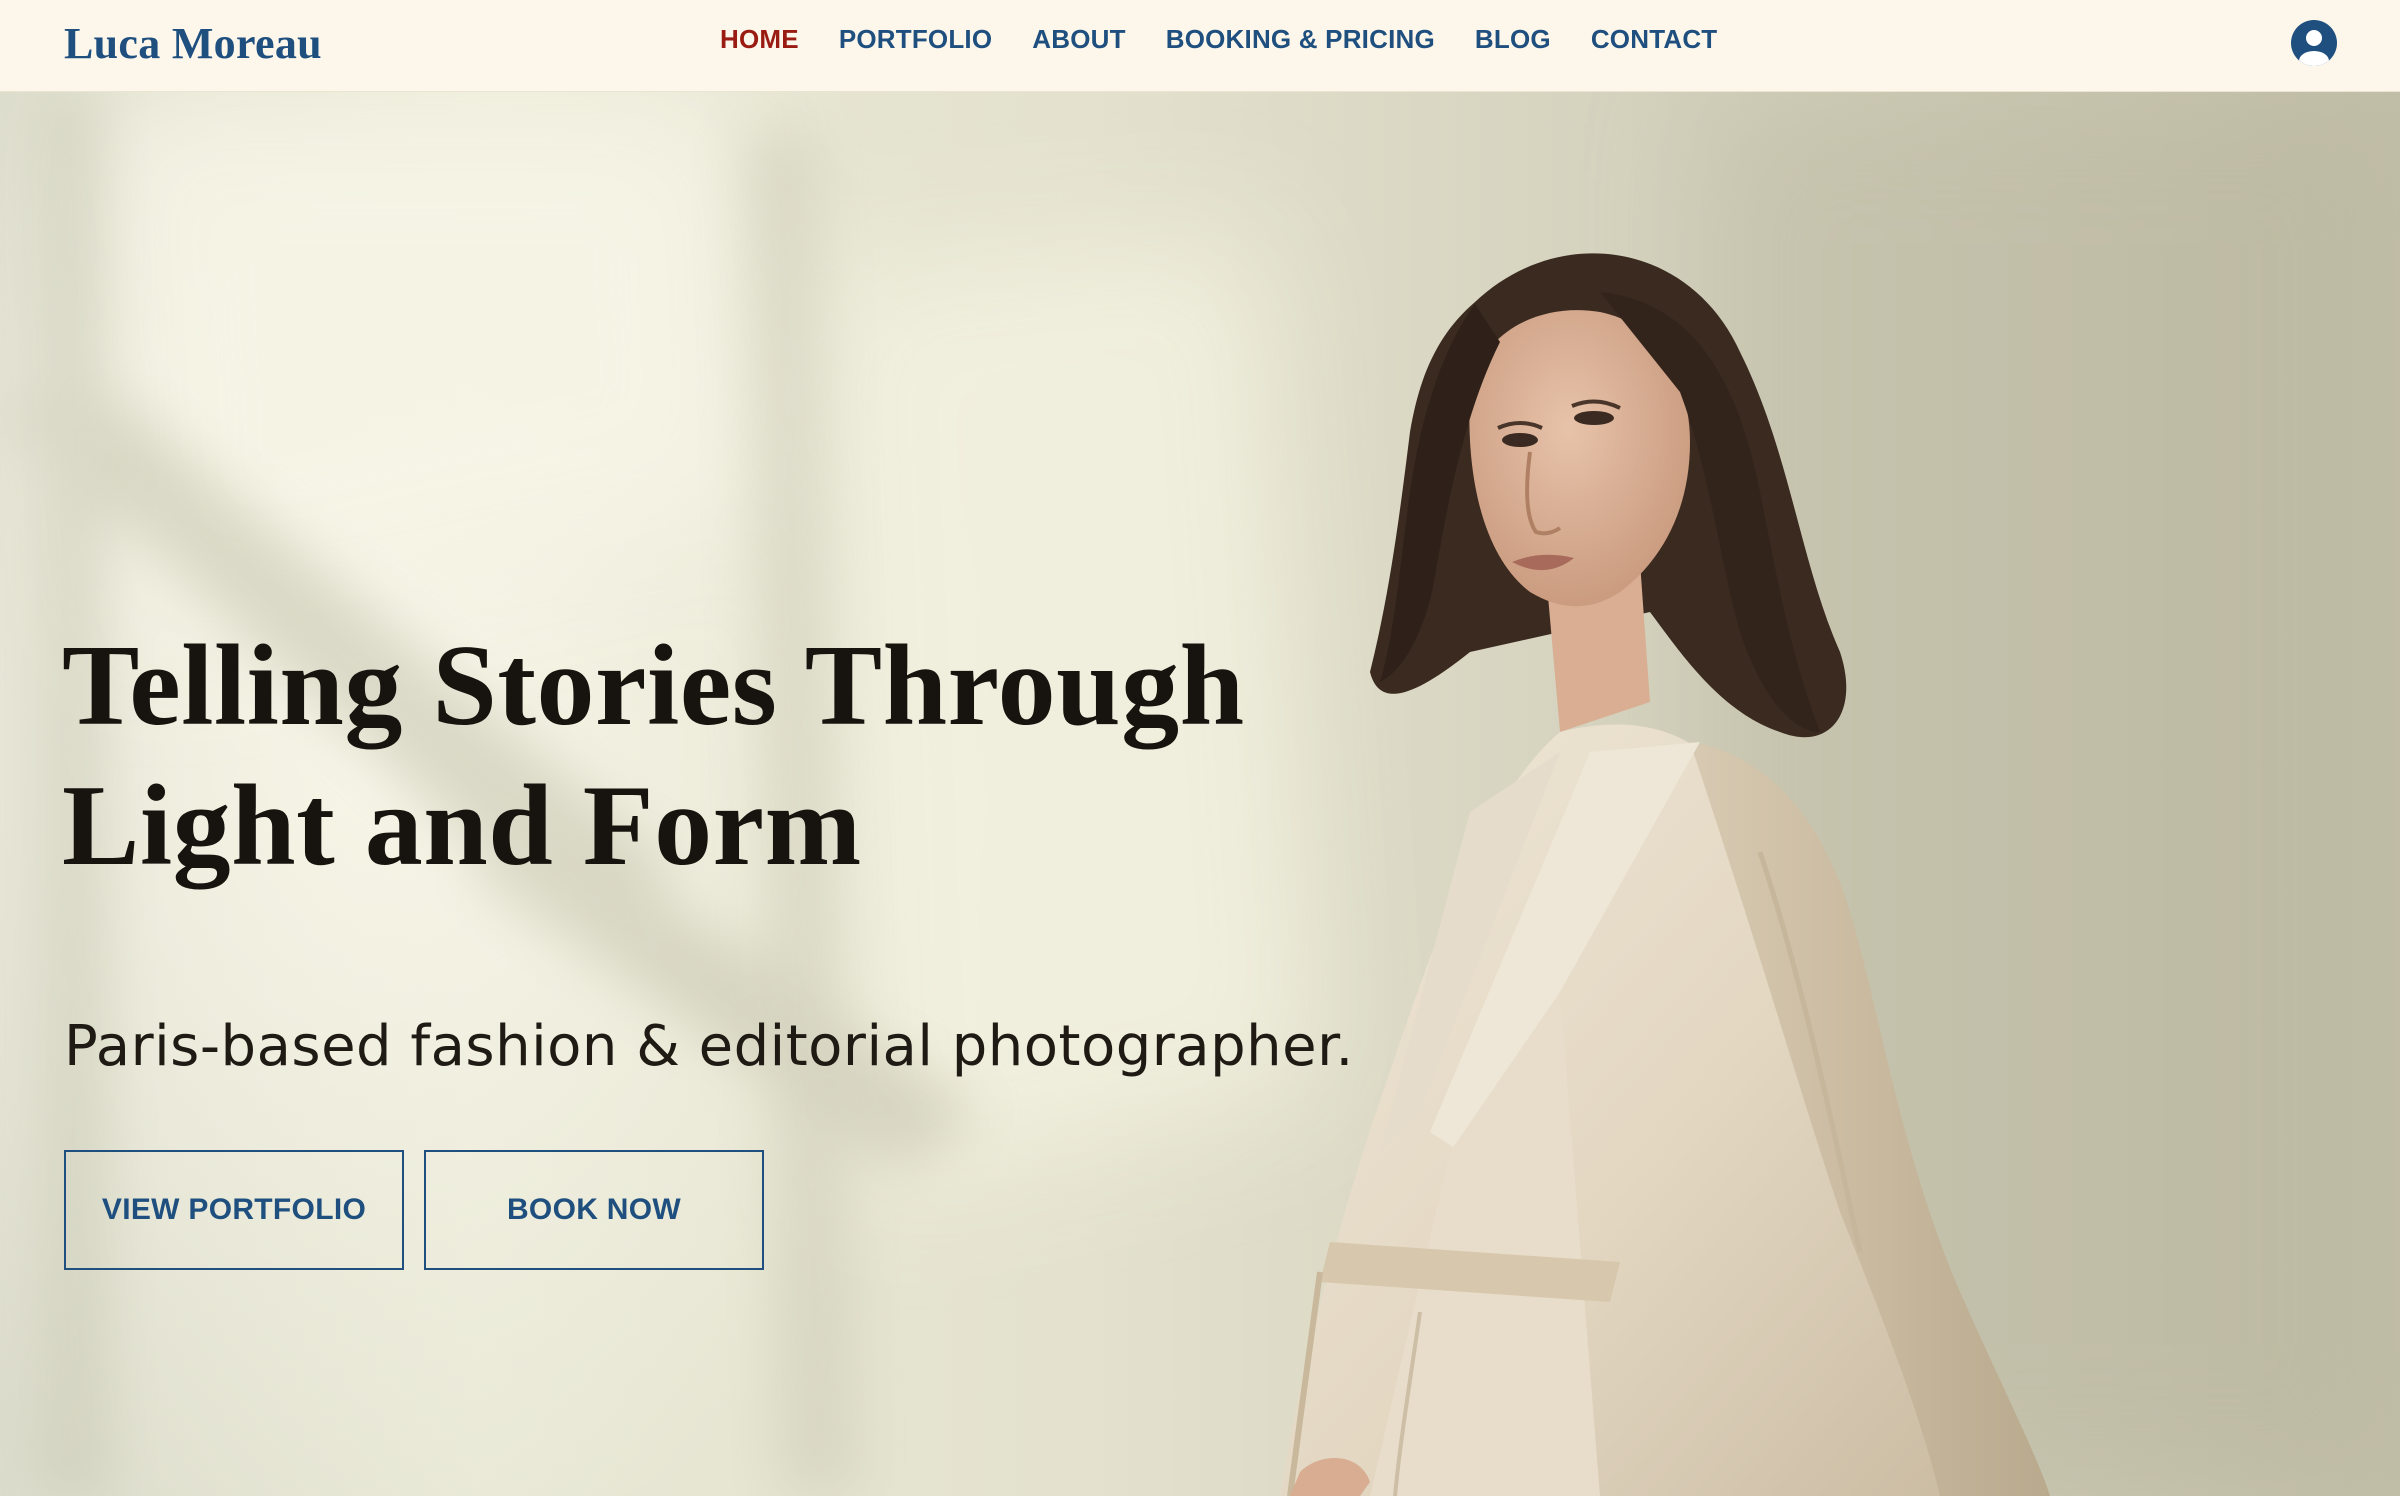  I want to click on nav-item-booking-pricing: BOOKING & PRICING, so click(1300, 39).